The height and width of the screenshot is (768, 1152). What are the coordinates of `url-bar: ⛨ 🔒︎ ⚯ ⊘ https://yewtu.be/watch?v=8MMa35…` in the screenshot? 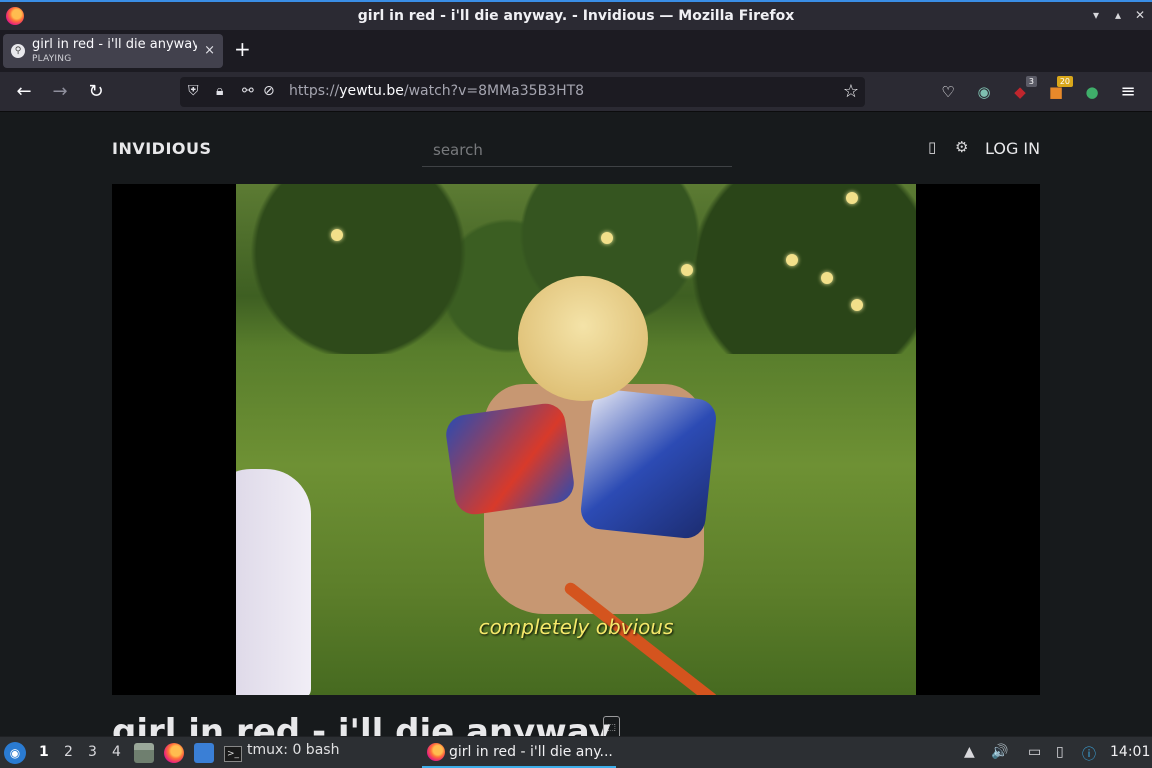 It's located at (522, 92).